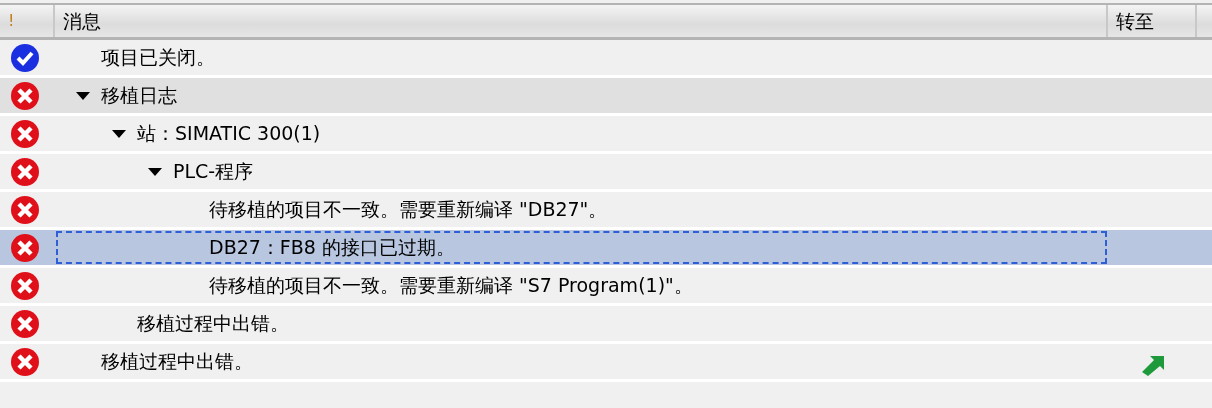 This screenshot has width=1212, height=408. Describe the element at coordinates (158, 58) in the screenshot. I see `message-text: 项目已关闭。` at that location.